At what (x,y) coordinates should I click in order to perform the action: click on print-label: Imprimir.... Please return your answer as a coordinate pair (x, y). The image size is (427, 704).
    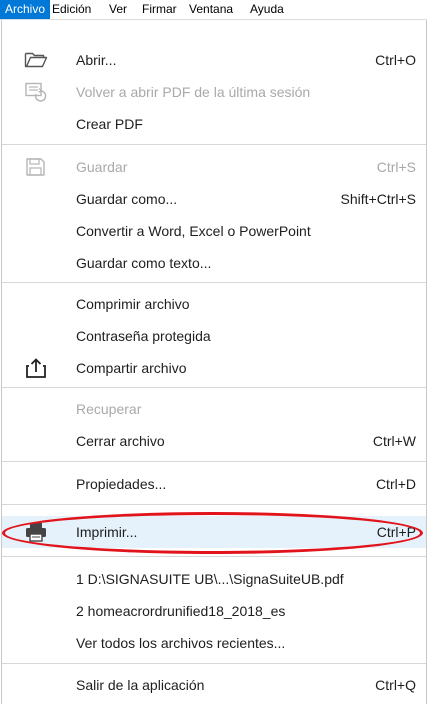
    Looking at the image, I should click on (107, 532).